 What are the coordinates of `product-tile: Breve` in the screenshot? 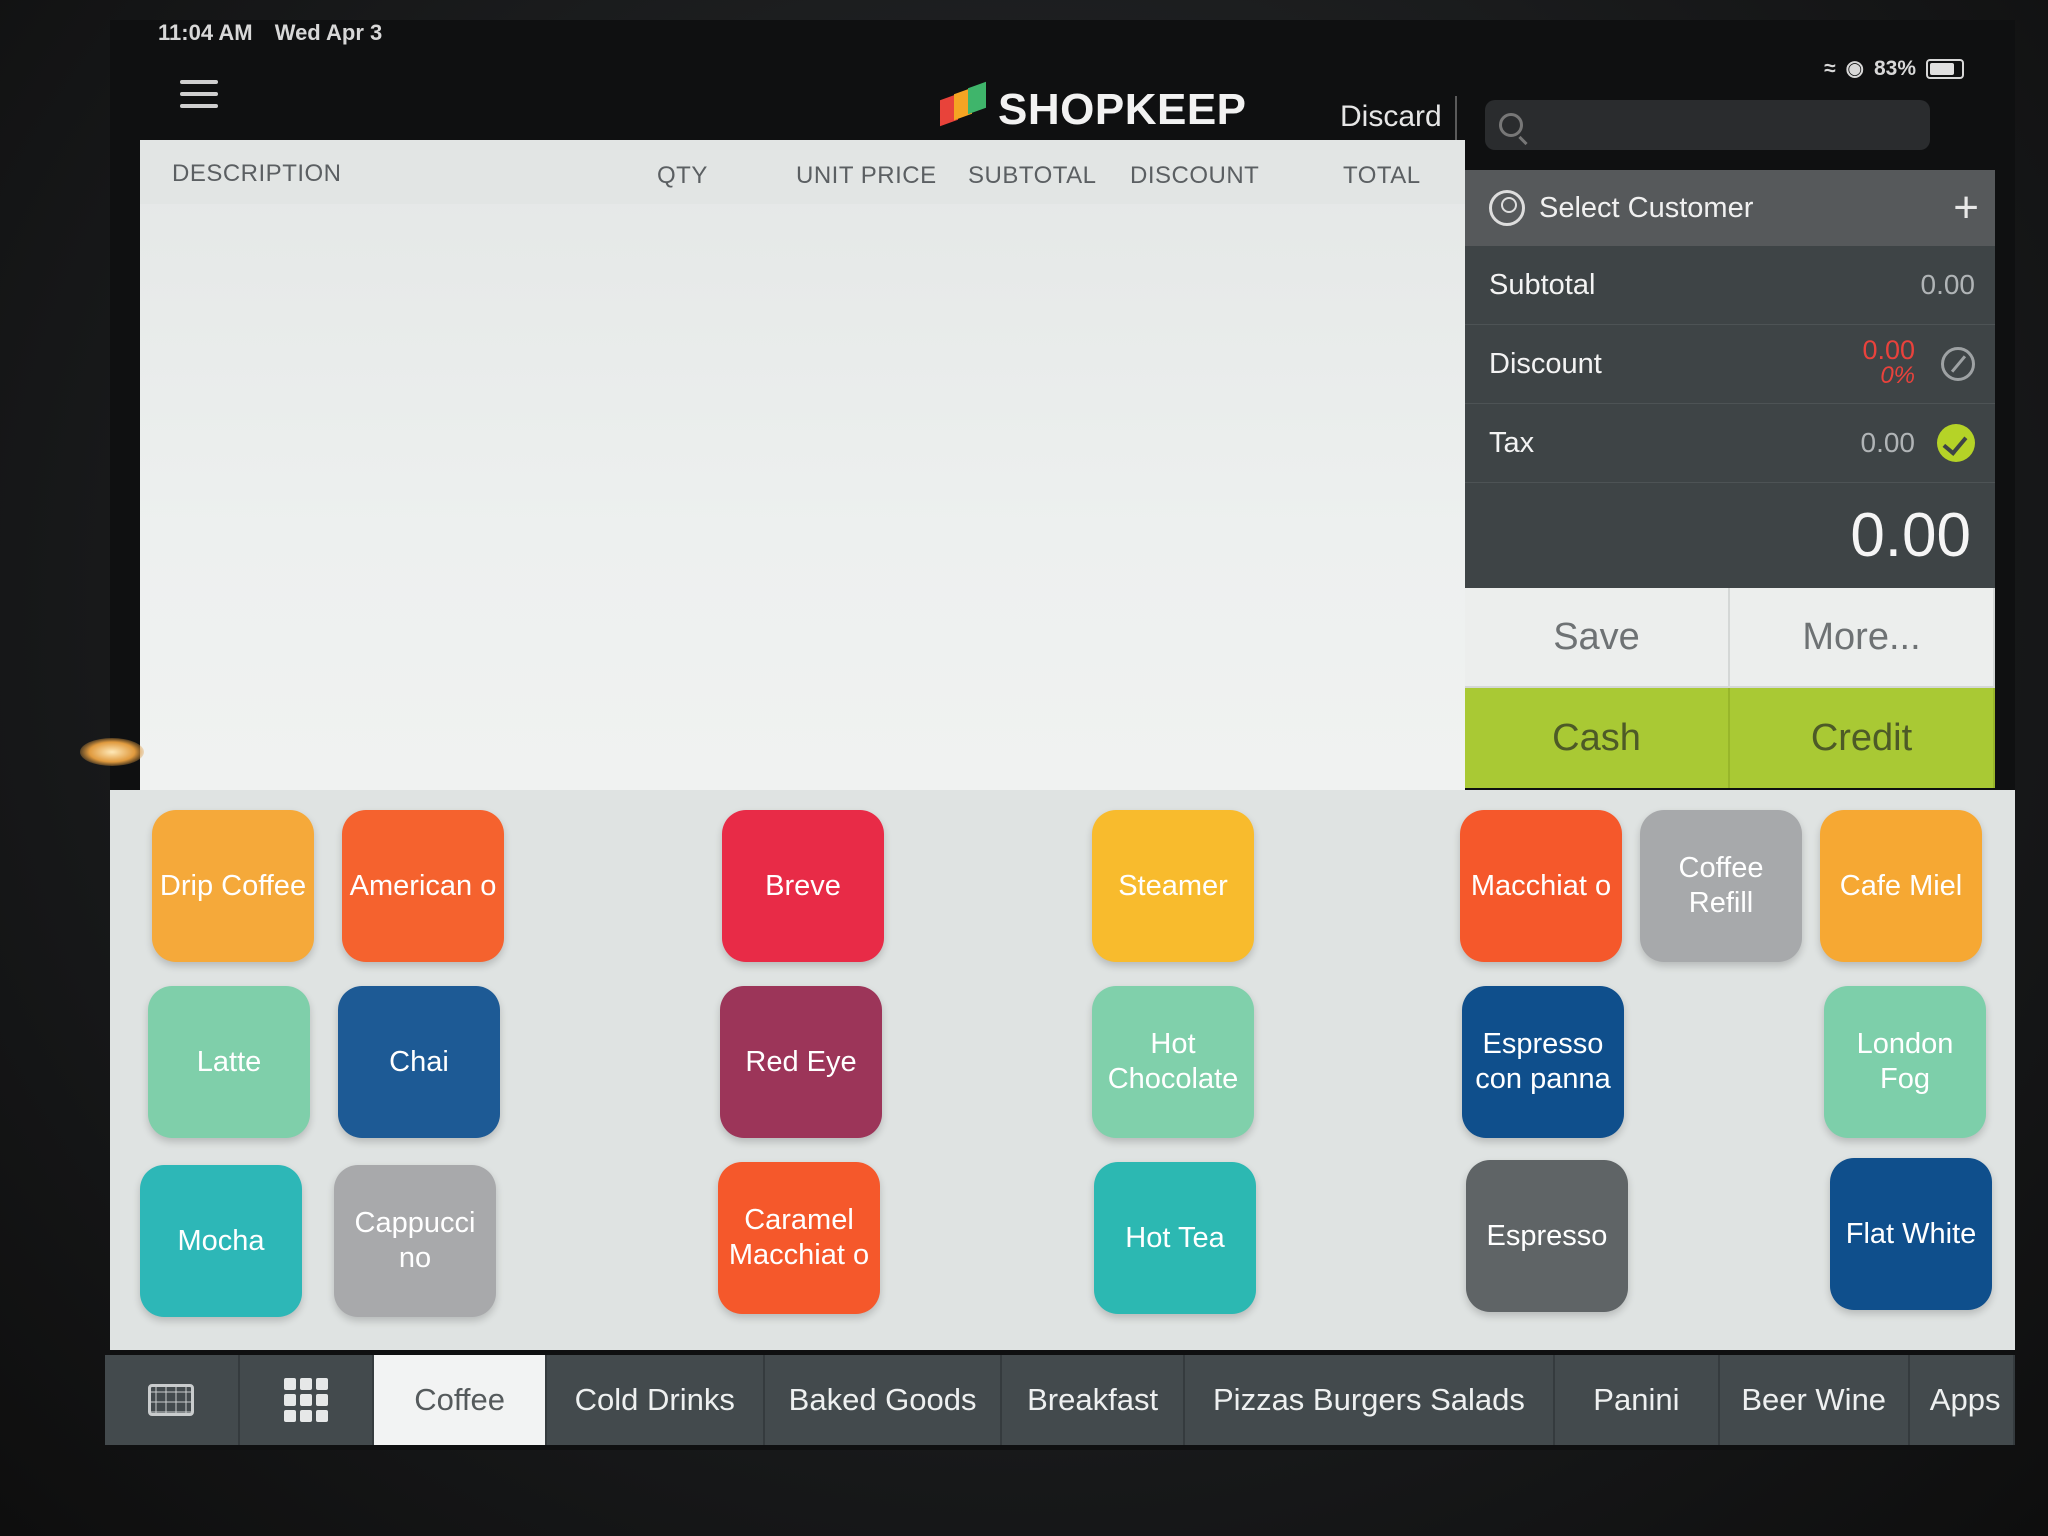 It's located at (803, 886).